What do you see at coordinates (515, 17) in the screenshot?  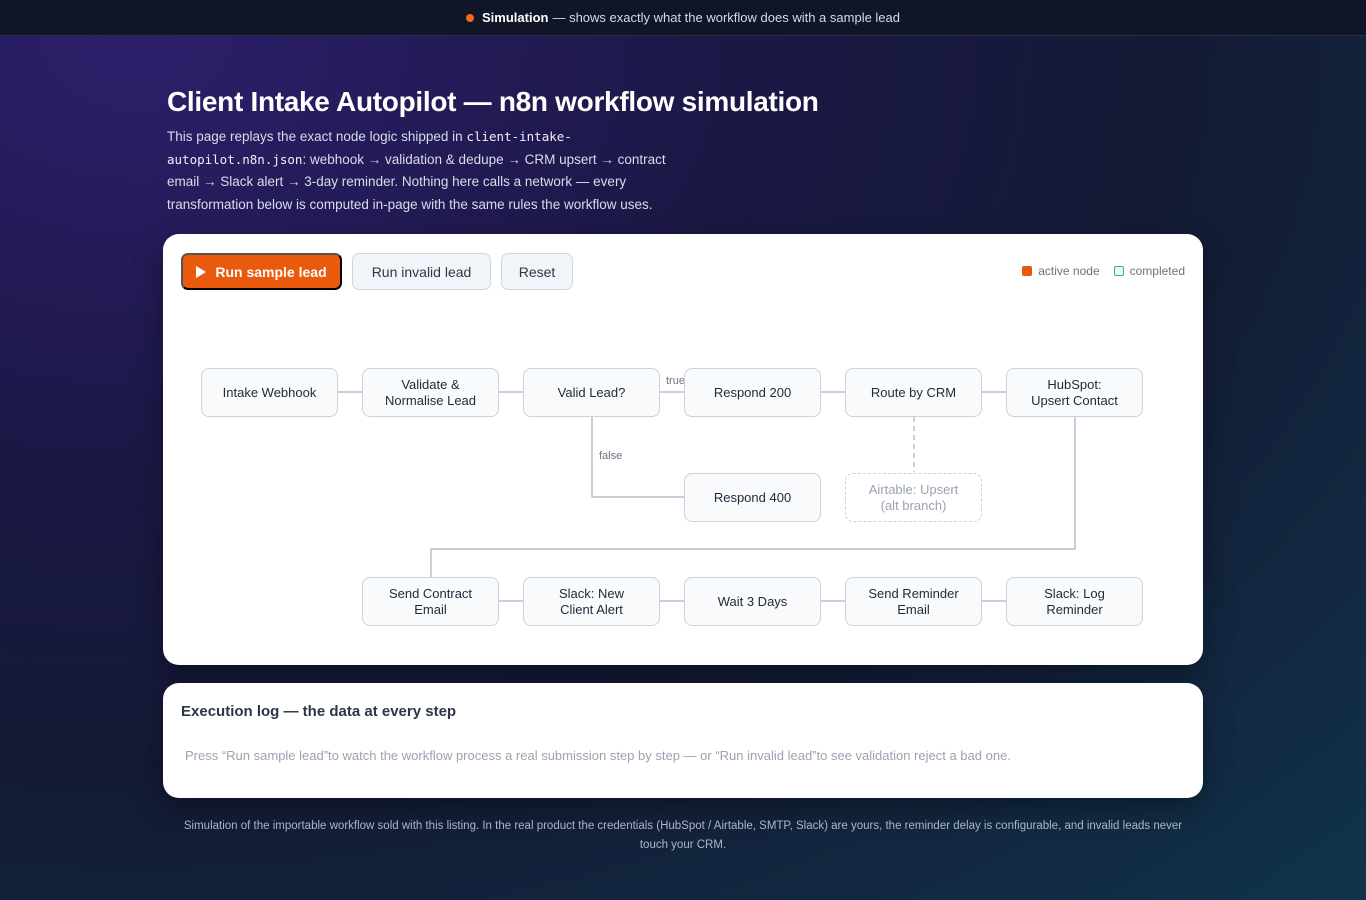 I see `banner-label: Simulation` at bounding box center [515, 17].